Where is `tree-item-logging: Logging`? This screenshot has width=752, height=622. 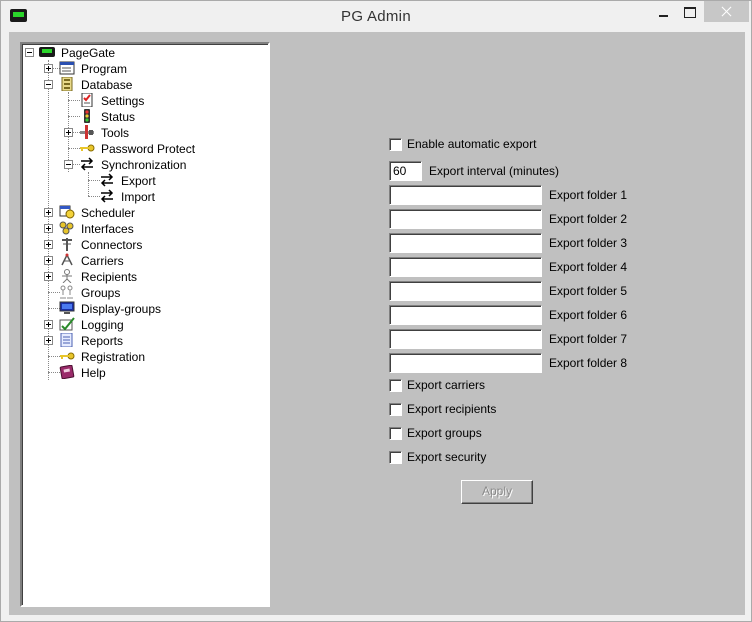 tree-item-logging: Logging is located at coordinates (102, 325).